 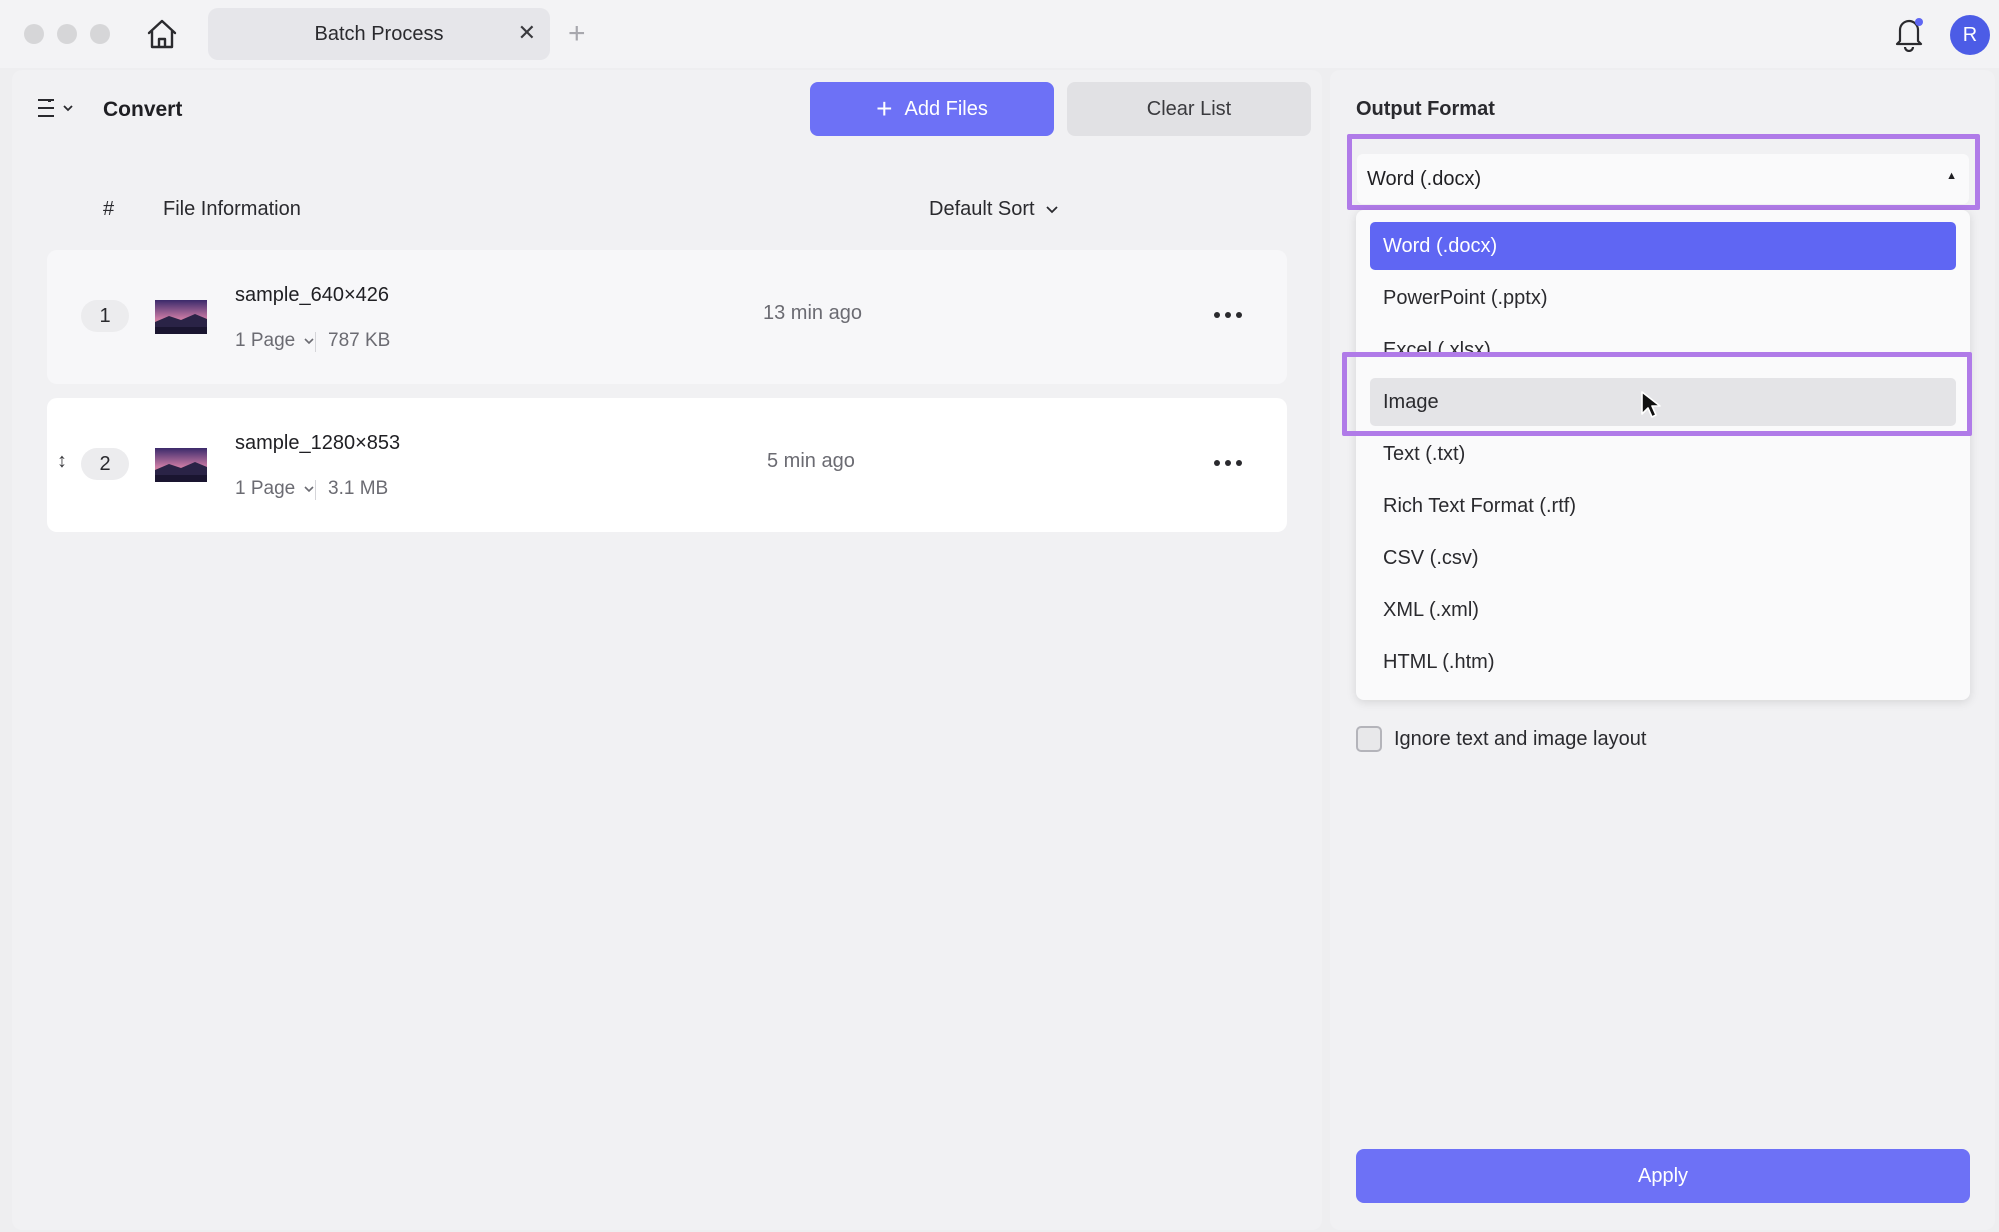 What do you see at coordinates (1663, 339) in the screenshot?
I see `format-option-excel: Excel (.xlsx)` at bounding box center [1663, 339].